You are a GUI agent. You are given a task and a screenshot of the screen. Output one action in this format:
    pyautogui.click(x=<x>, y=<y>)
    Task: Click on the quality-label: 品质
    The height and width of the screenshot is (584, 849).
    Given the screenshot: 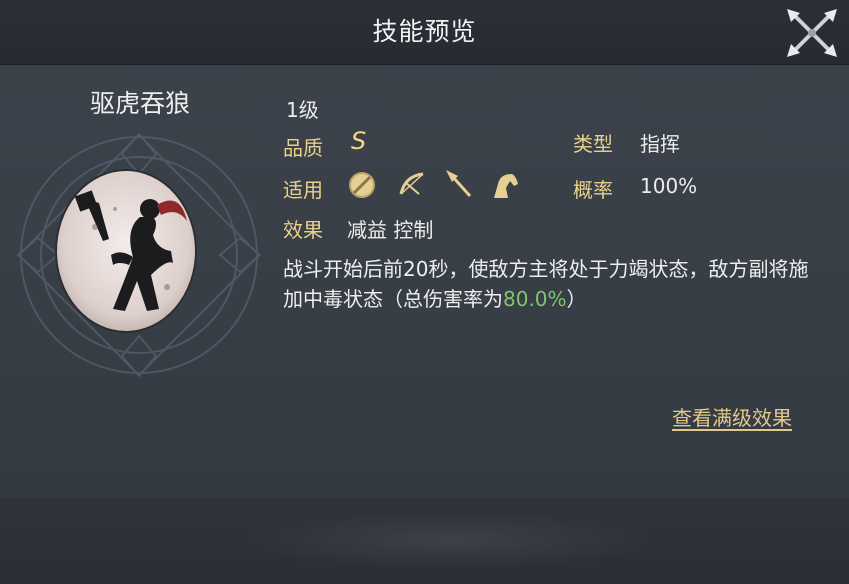 What is the action you would take?
    pyautogui.click(x=303, y=148)
    